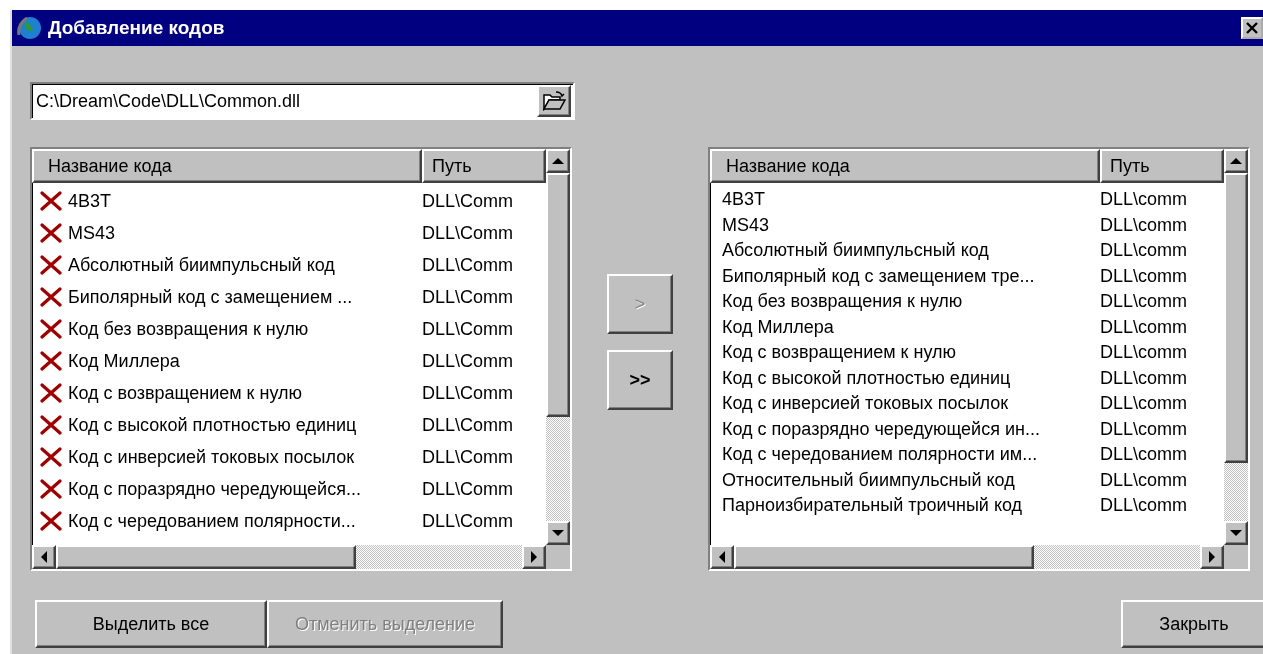  What do you see at coordinates (136, 27) in the screenshot?
I see `window-title: Добавление кодов` at bounding box center [136, 27].